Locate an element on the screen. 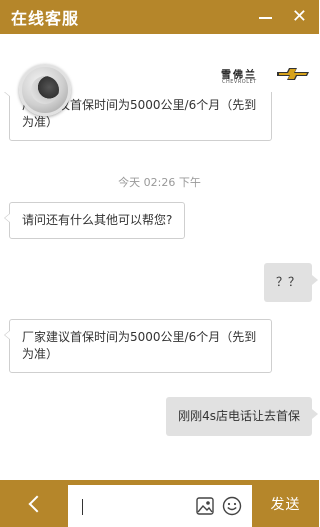  send-button: 发送 is located at coordinates (285, 503).